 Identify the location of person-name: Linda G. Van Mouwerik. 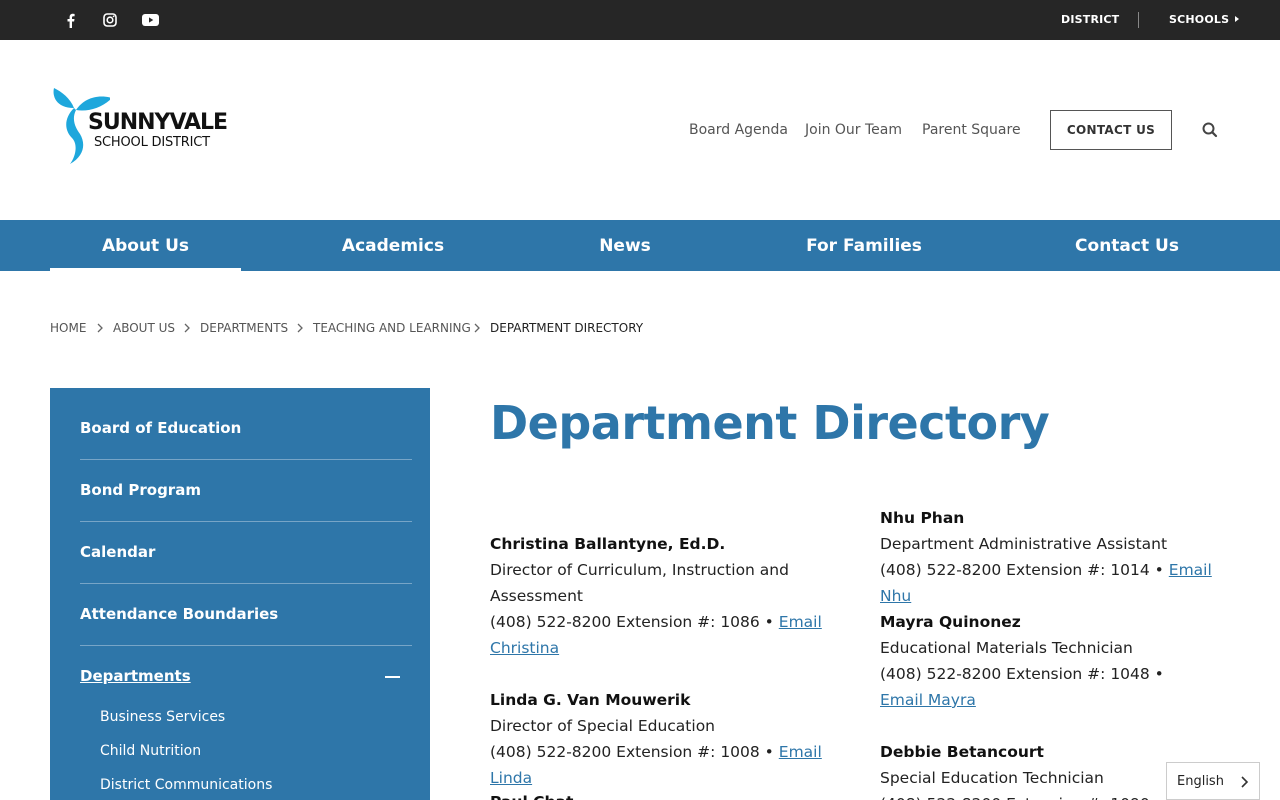
(590, 700).